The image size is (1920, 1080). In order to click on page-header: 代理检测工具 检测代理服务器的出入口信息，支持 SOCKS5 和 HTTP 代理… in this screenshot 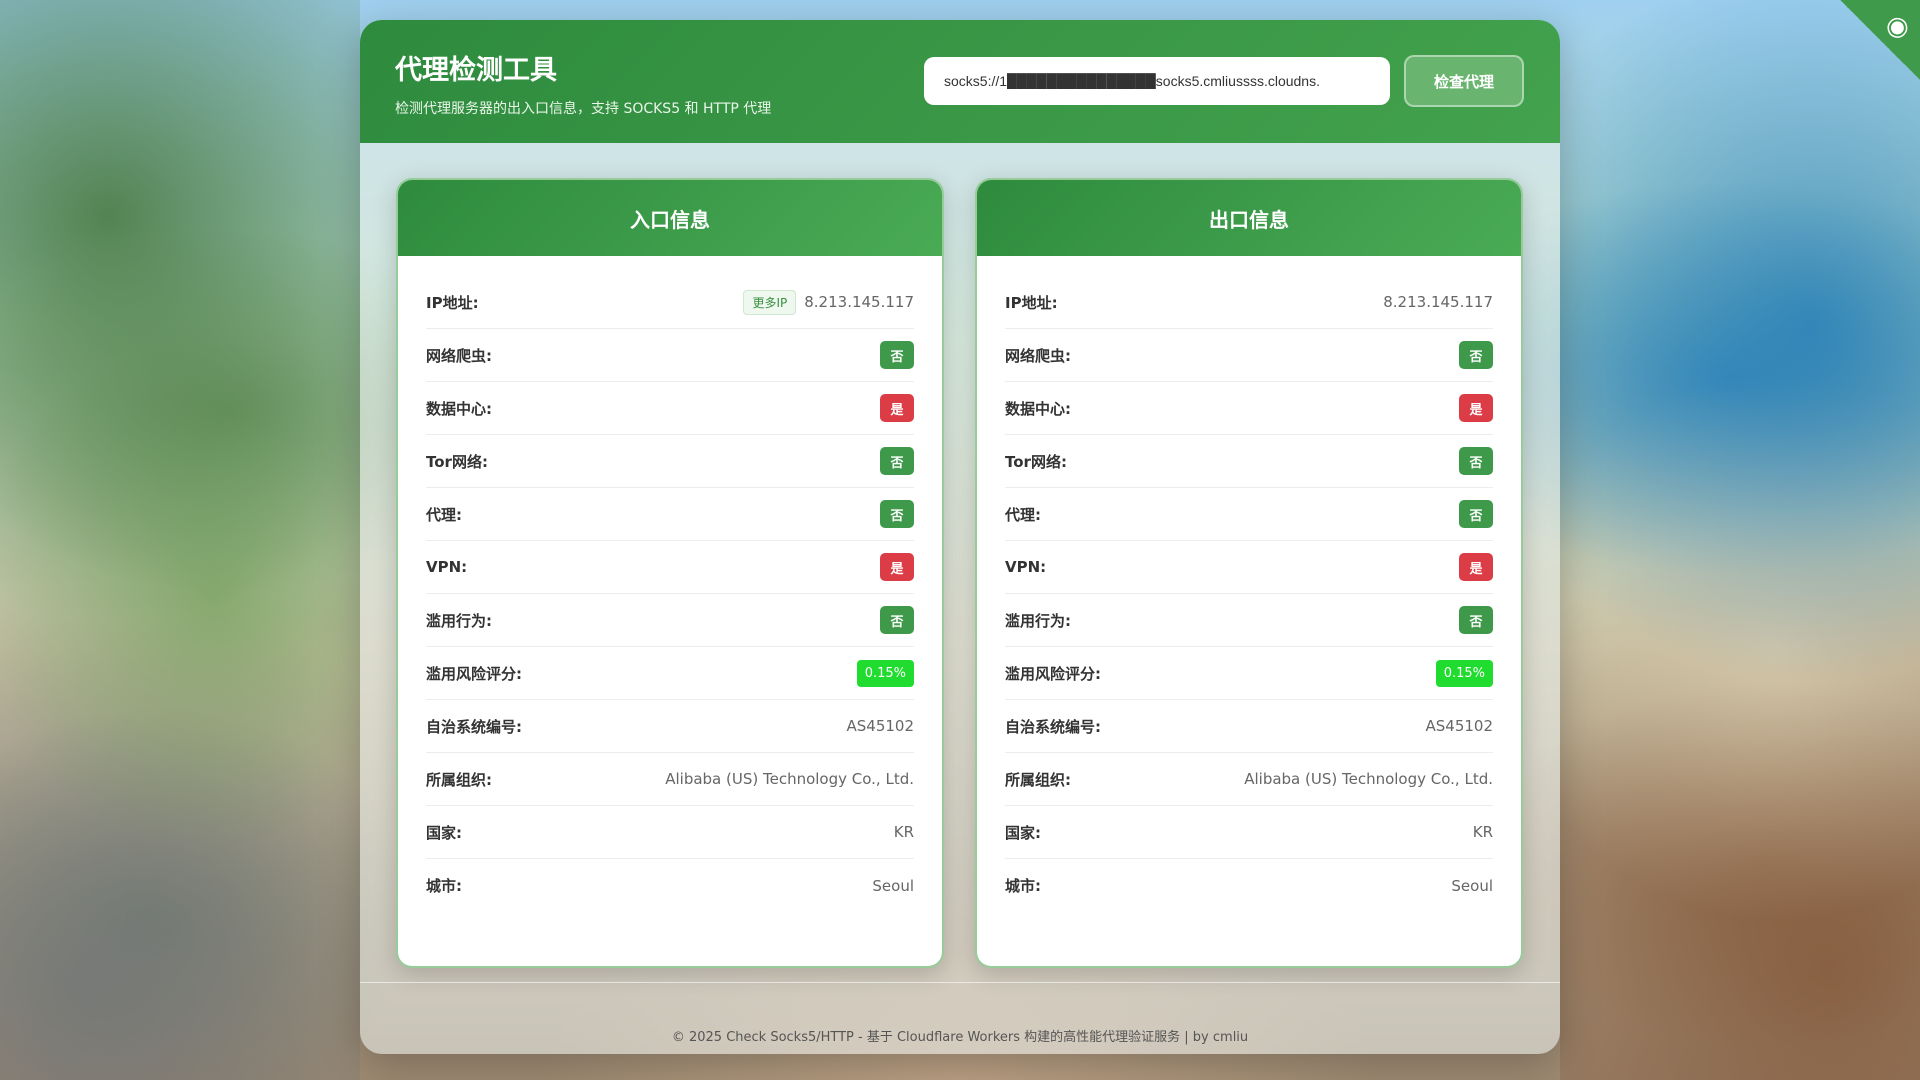, I will do `click(960, 81)`.